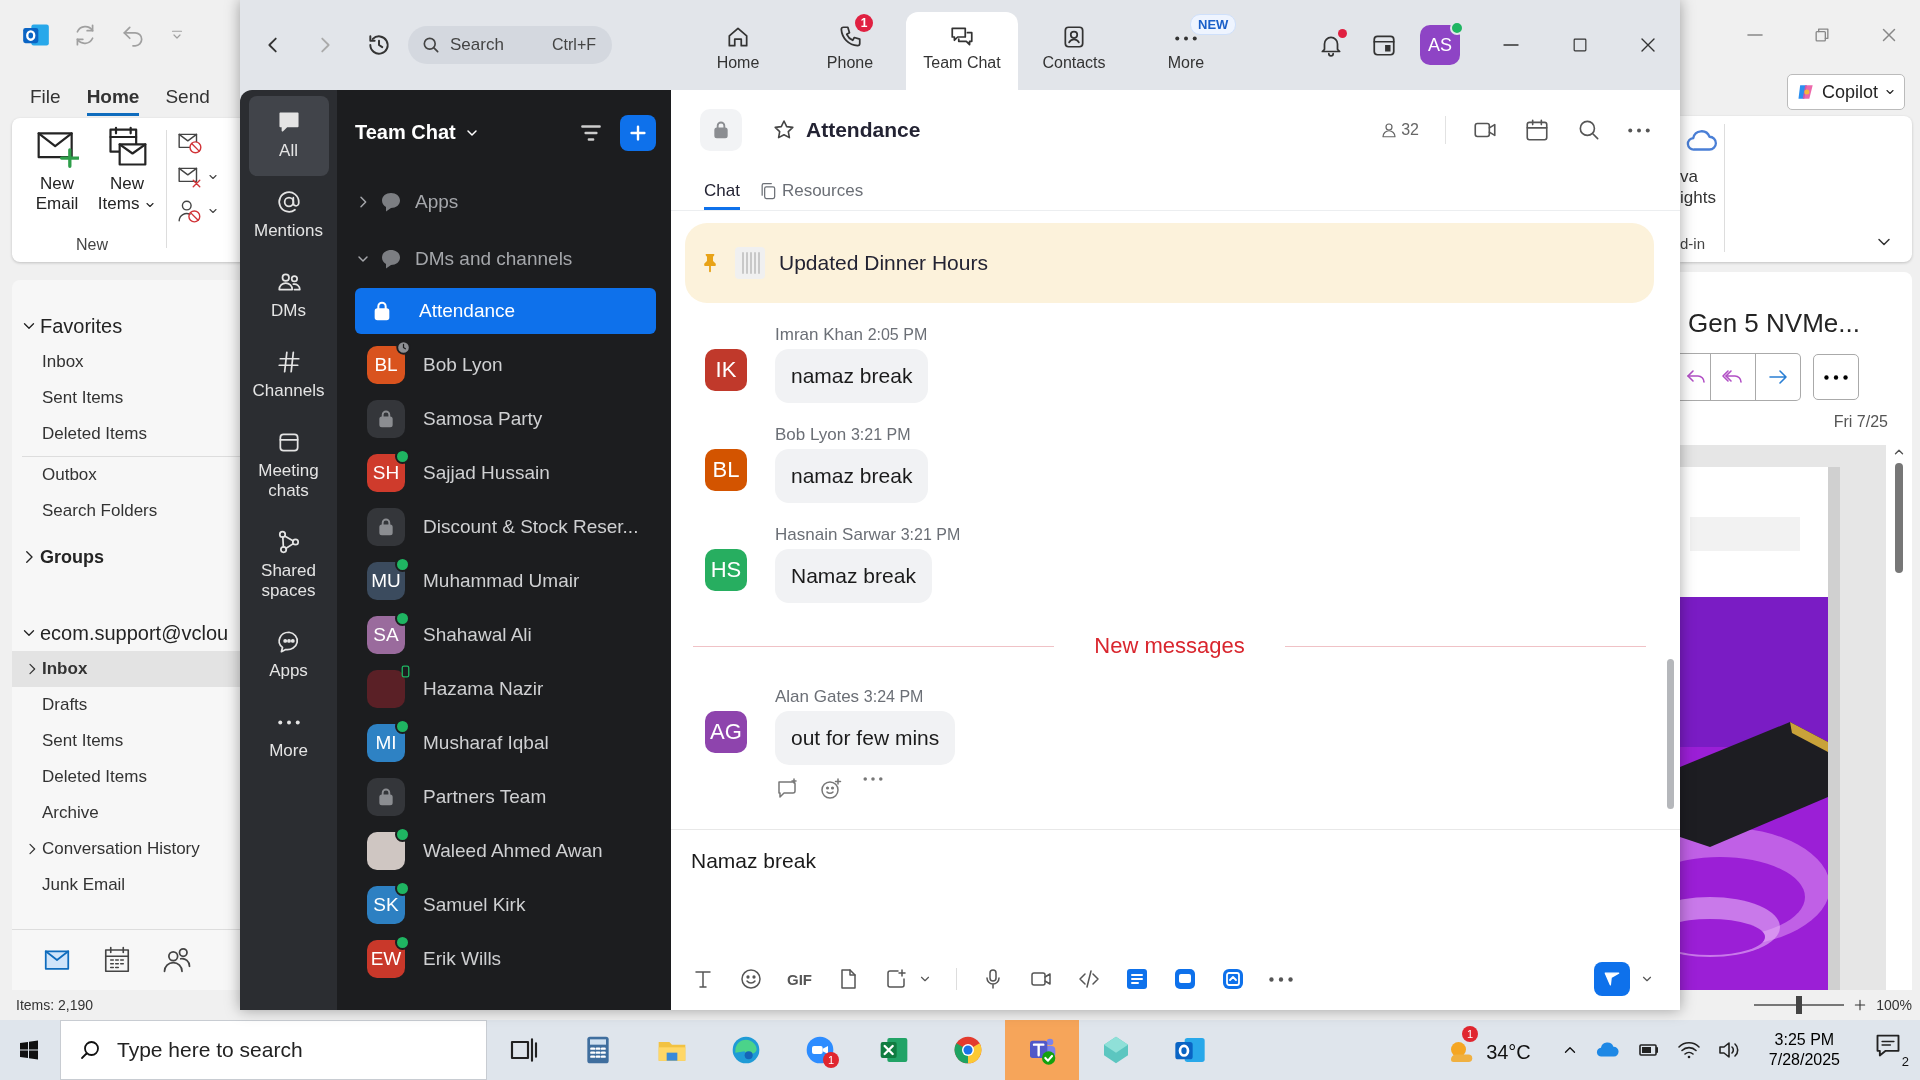 This screenshot has width=1920, height=1080. I want to click on chat-list-item: SH Sajjad Hussain, so click(505, 473).